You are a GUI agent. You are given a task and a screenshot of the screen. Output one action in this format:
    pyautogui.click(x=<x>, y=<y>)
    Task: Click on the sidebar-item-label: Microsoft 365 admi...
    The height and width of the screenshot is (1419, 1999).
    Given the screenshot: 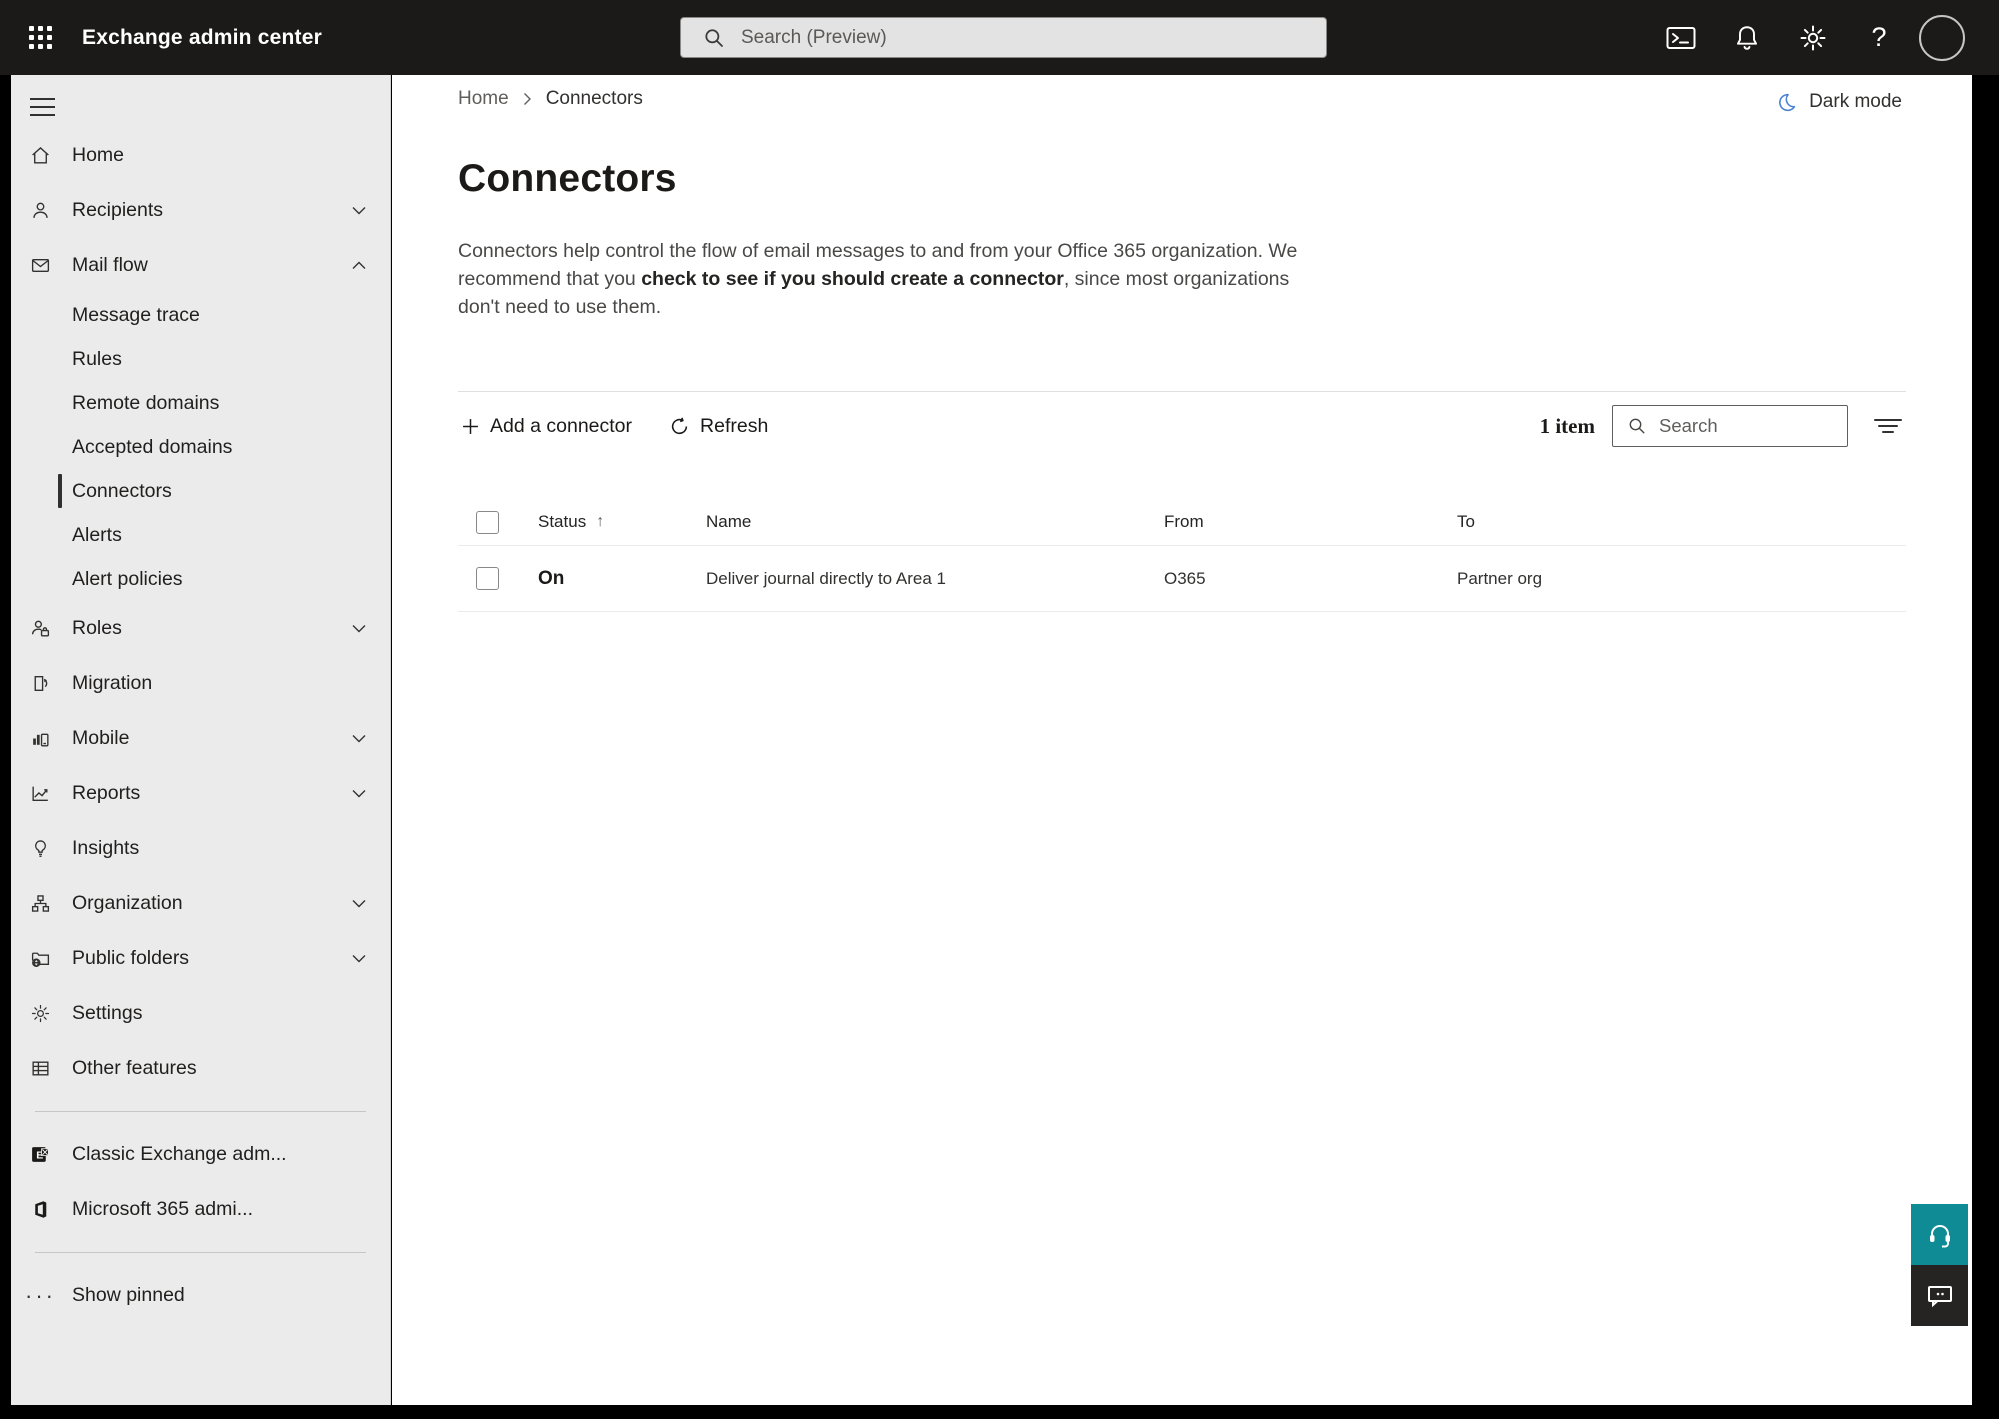 What is the action you would take?
    pyautogui.click(x=162, y=1209)
    